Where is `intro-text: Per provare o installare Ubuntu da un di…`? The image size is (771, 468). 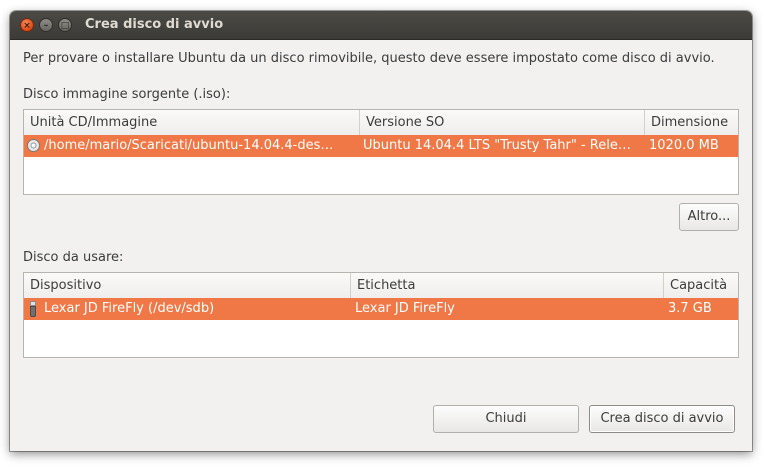 intro-text: Per provare o installare Ubuntu da un di… is located at coordinates (369, 58).